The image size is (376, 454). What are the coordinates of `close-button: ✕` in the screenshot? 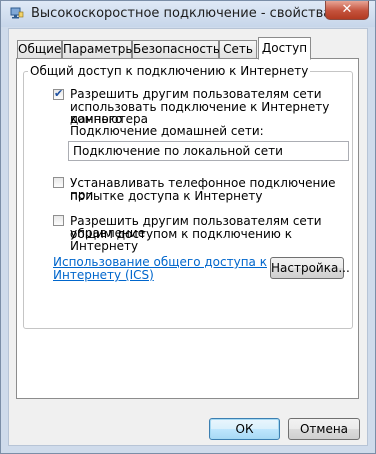 It's located at (347, 10).